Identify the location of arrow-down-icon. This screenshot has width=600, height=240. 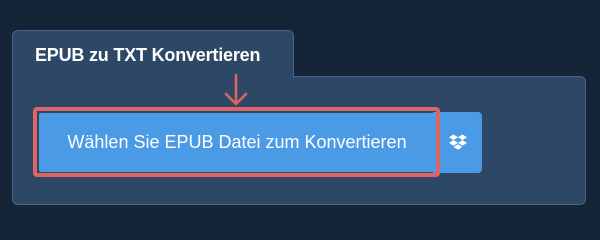
(236, 90).